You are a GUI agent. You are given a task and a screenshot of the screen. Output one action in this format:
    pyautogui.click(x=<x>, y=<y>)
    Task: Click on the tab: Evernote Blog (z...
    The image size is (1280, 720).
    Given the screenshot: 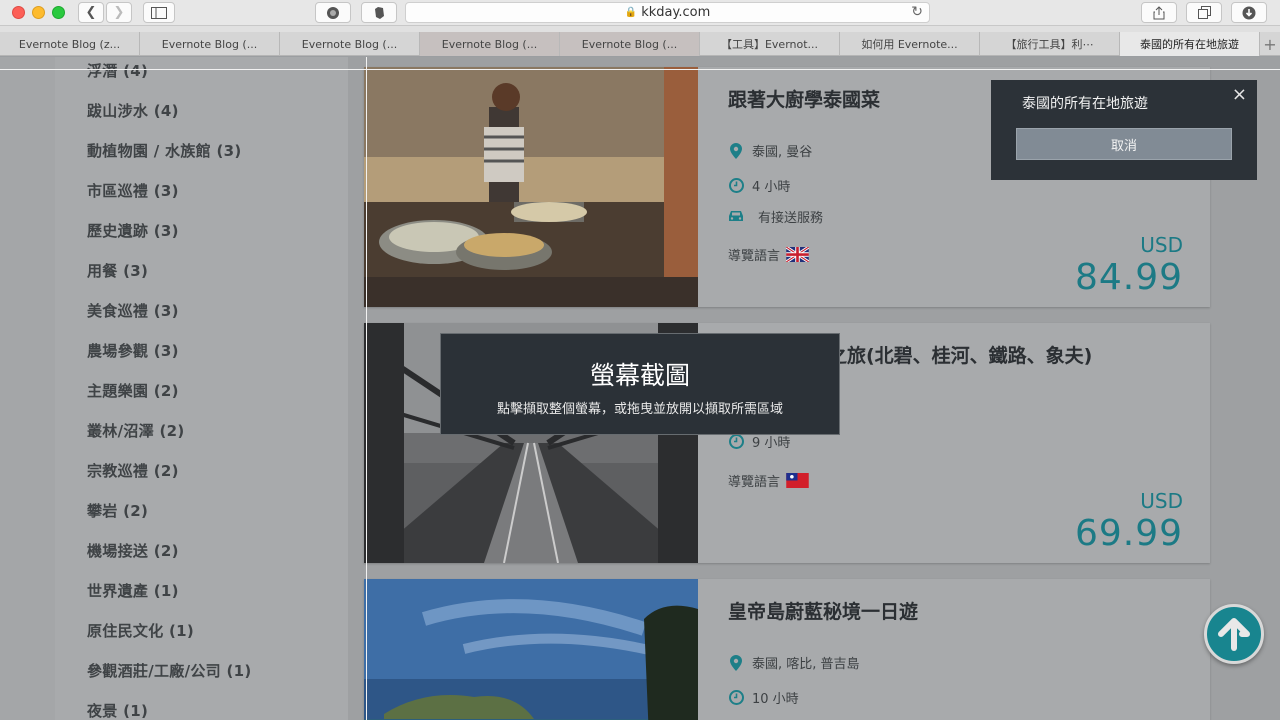 What is the action you would take?
    pyautogui.click(x=70, y=44)
    